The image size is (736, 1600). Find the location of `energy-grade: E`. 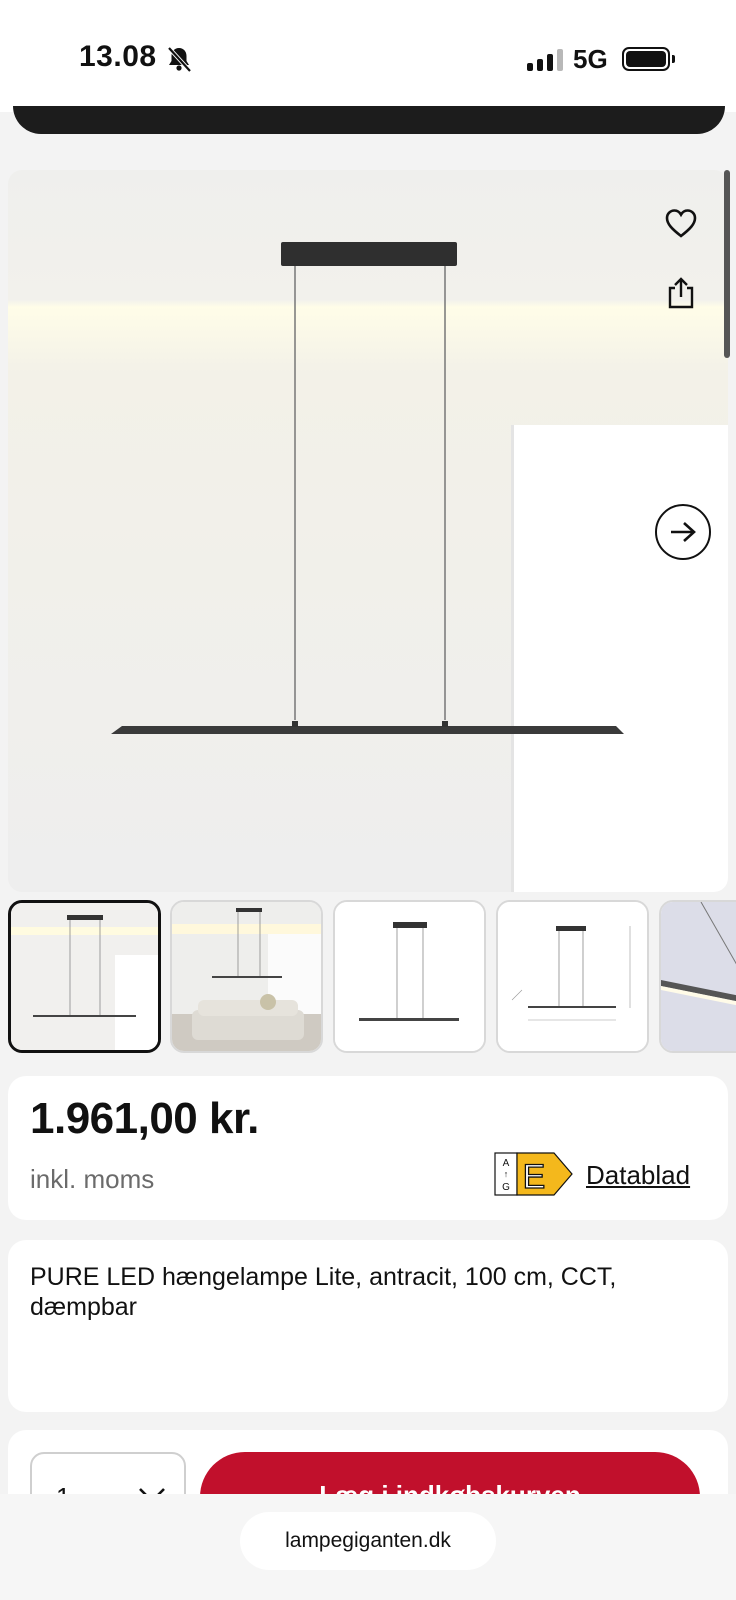

energy-grade: E is located at coordinates (534, 1177).